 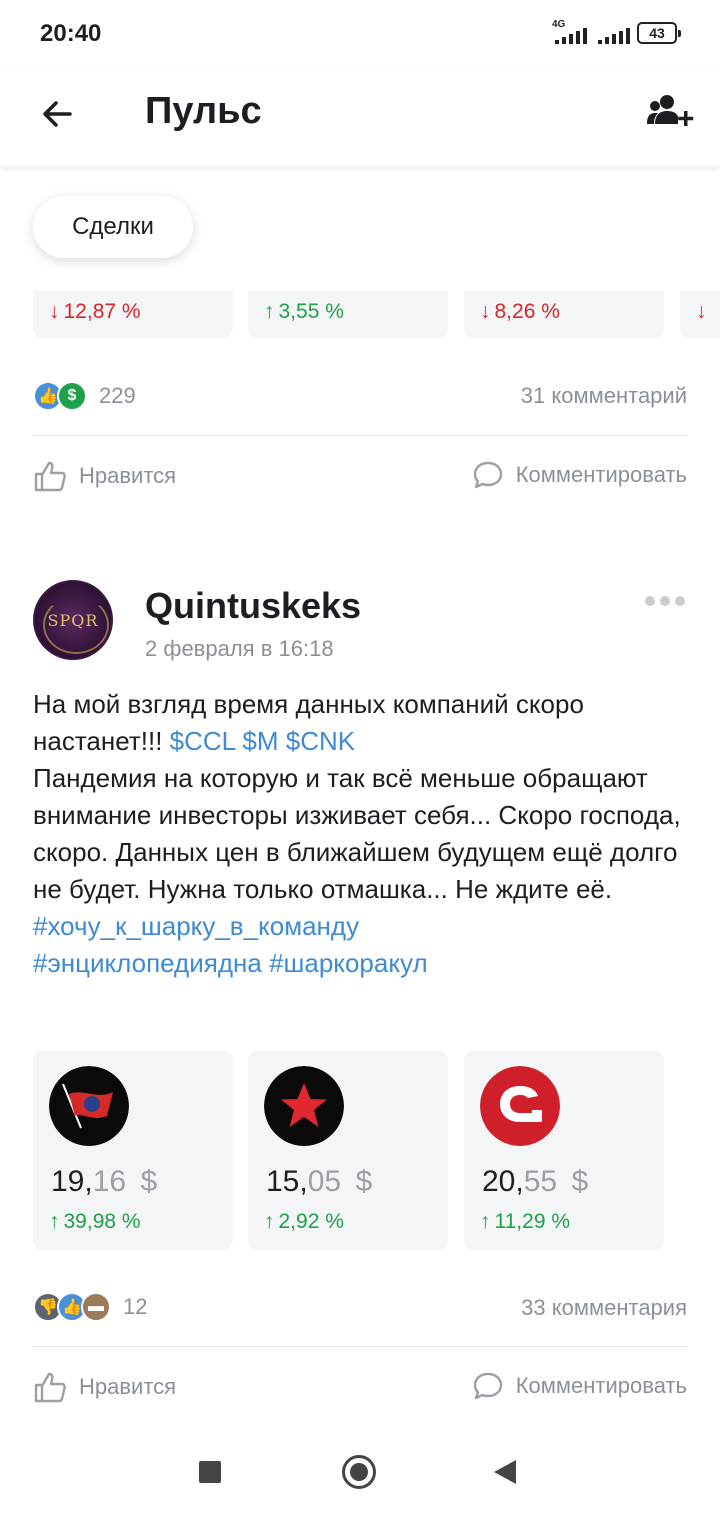 What do you see at coordinates (304, 1222) in the screenshot?
I see `ticker-change: 2,92 %` at bounding box center [304, 1222].